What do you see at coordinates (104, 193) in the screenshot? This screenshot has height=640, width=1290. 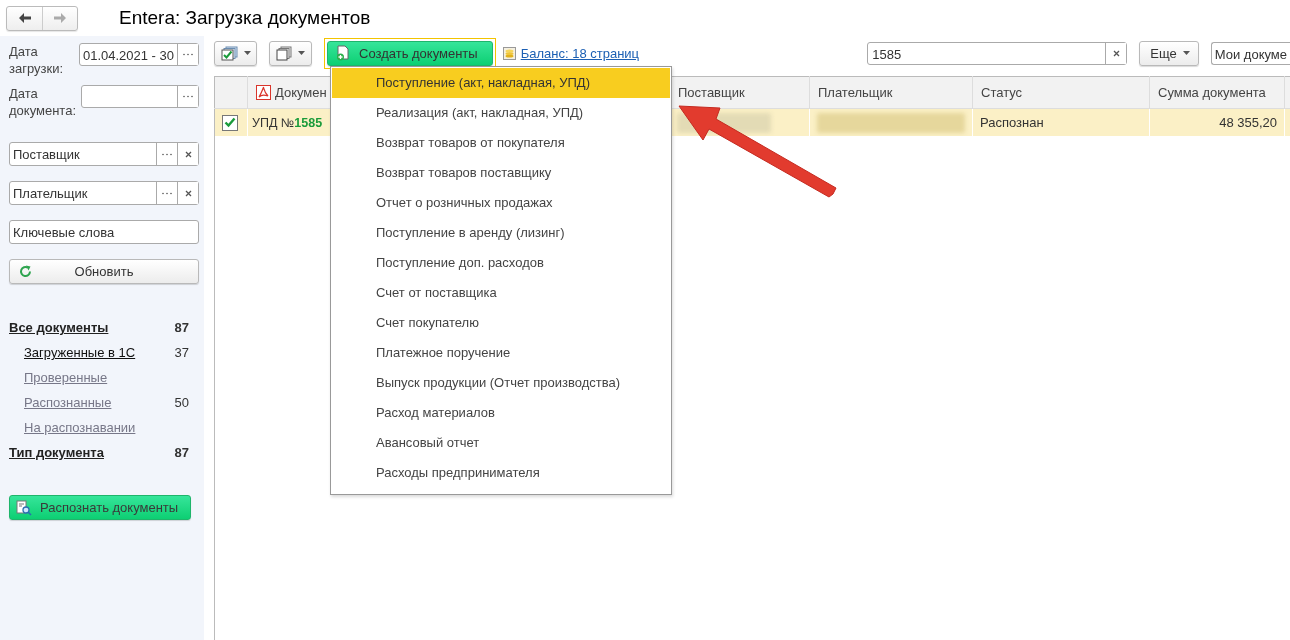 I see `lookup-field: Плательщик` at bounding box center [104, 193].